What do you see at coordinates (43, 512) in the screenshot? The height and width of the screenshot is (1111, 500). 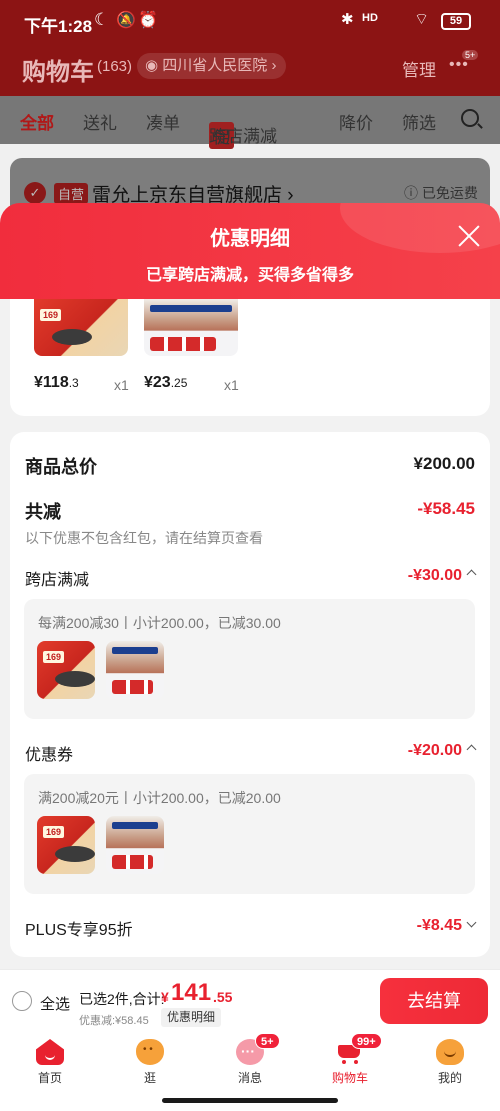 I see `reduce-label: 共减` at bounding box center [43, 512].